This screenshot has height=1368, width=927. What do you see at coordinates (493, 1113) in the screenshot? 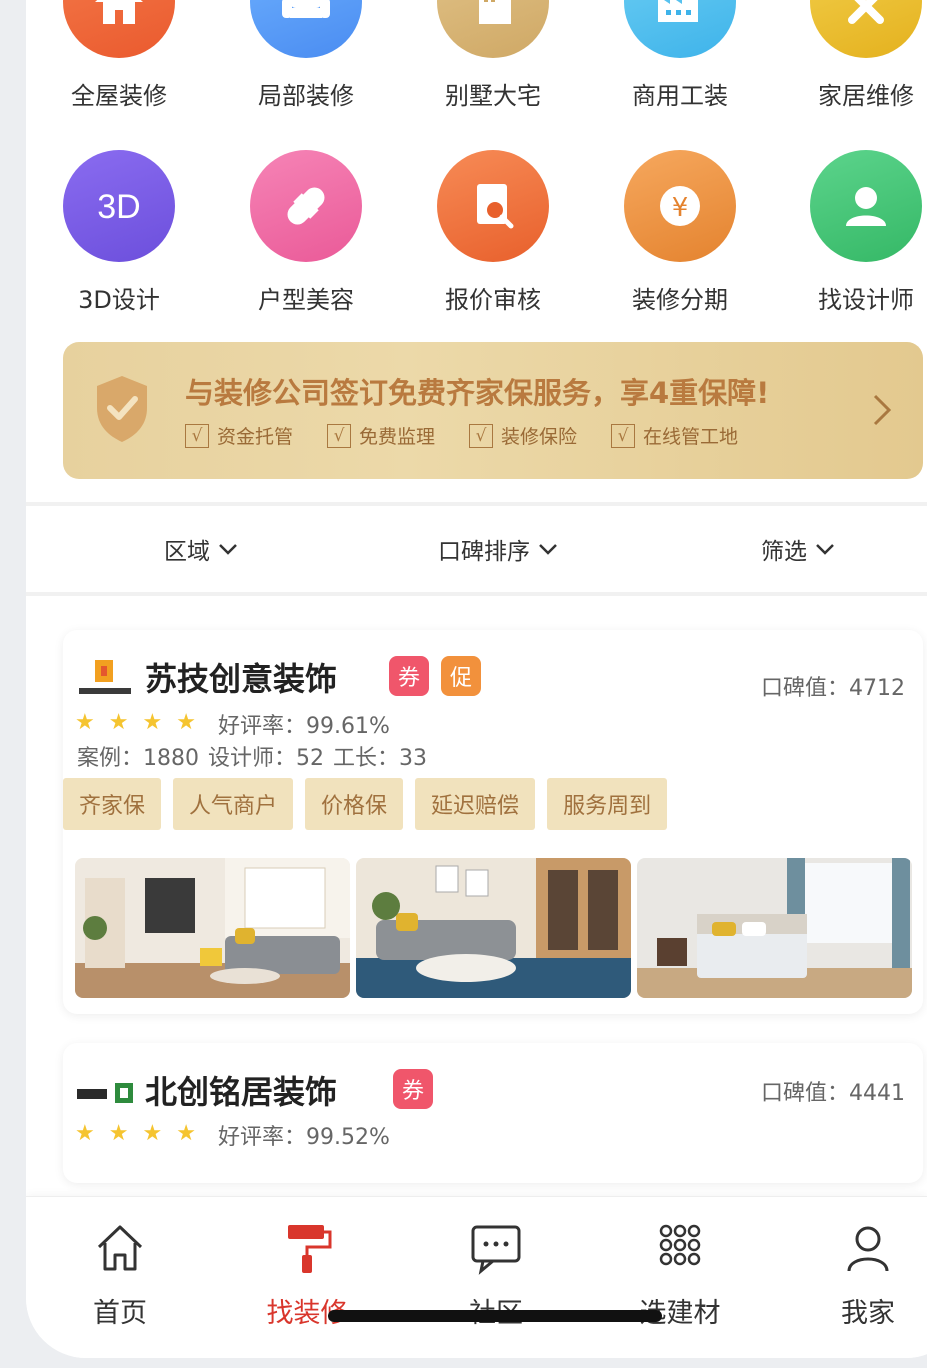
I see `company-card: 北创铭居装饰 券 口碑值：4441 ★ ★ ★ ★ 好评率：99.52%` at bounding box center [493, 1113].